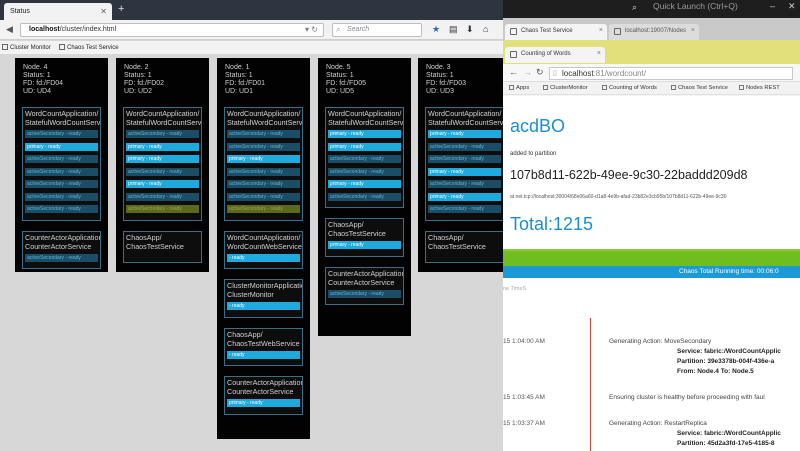  I want to click on reload-icon: ↻, so click(540, 72).